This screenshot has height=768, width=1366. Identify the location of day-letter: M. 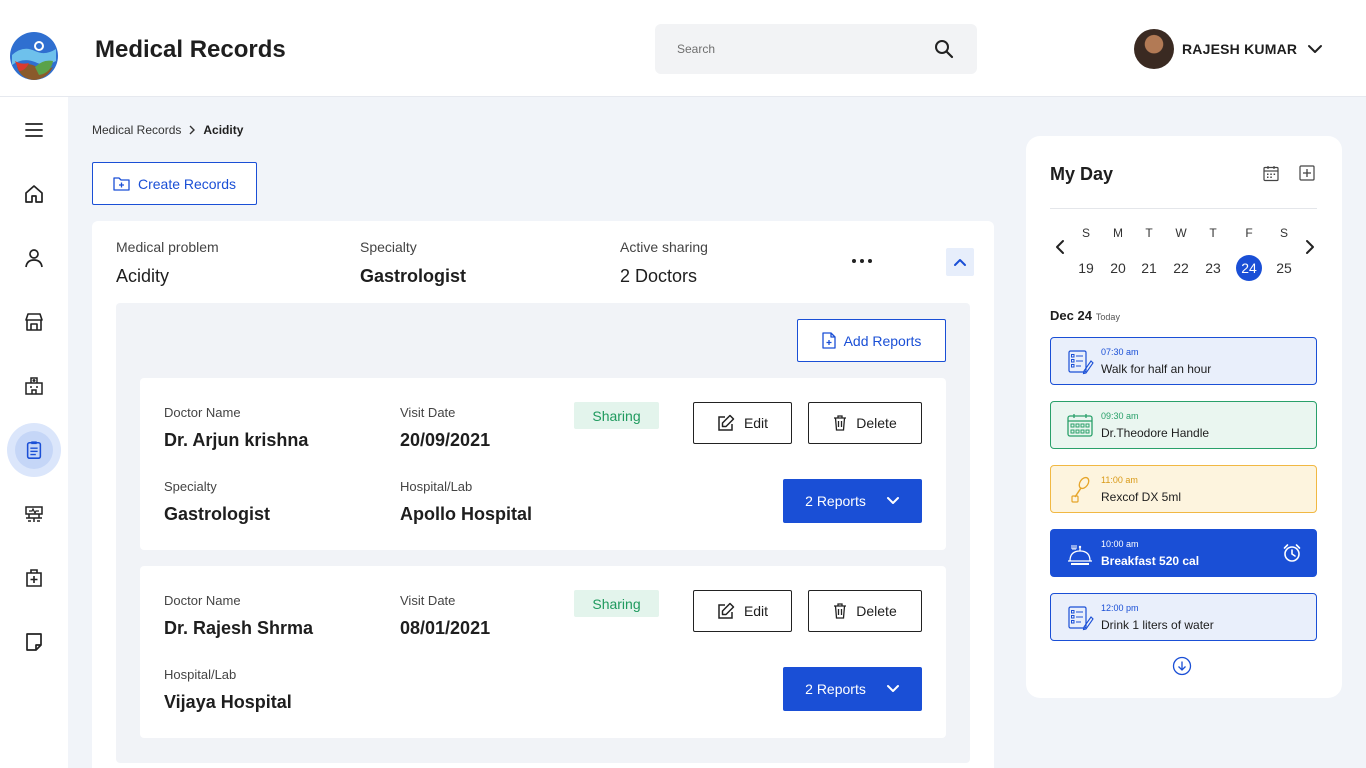
(1118, 233).